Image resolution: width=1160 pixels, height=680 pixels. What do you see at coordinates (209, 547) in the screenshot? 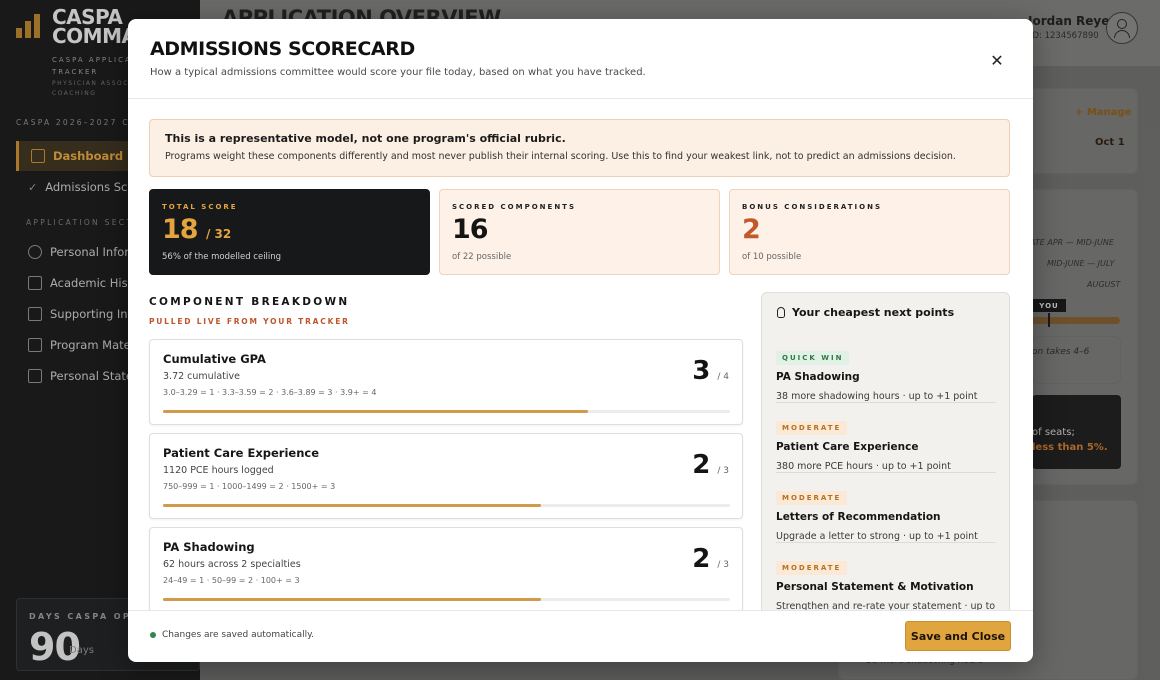
I see `component-title: PA Shadowing` at bounding box center [209, 547].